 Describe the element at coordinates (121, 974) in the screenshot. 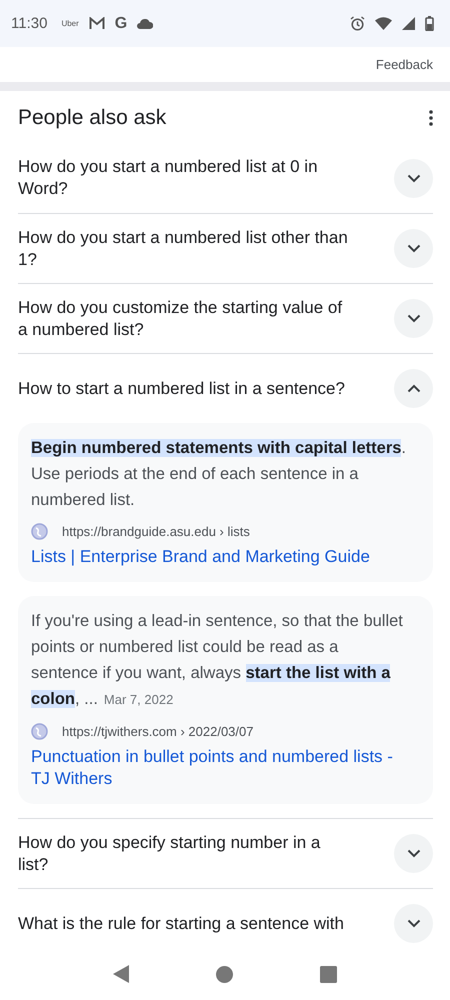

I see `back-icon` at that location.